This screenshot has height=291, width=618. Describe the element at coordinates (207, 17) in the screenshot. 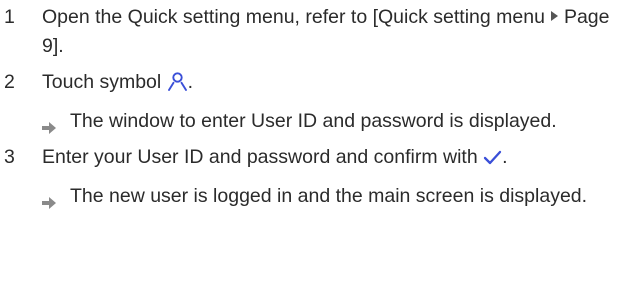

I see `step-text-part: Open the Quick setting menu, refer to` at that location.